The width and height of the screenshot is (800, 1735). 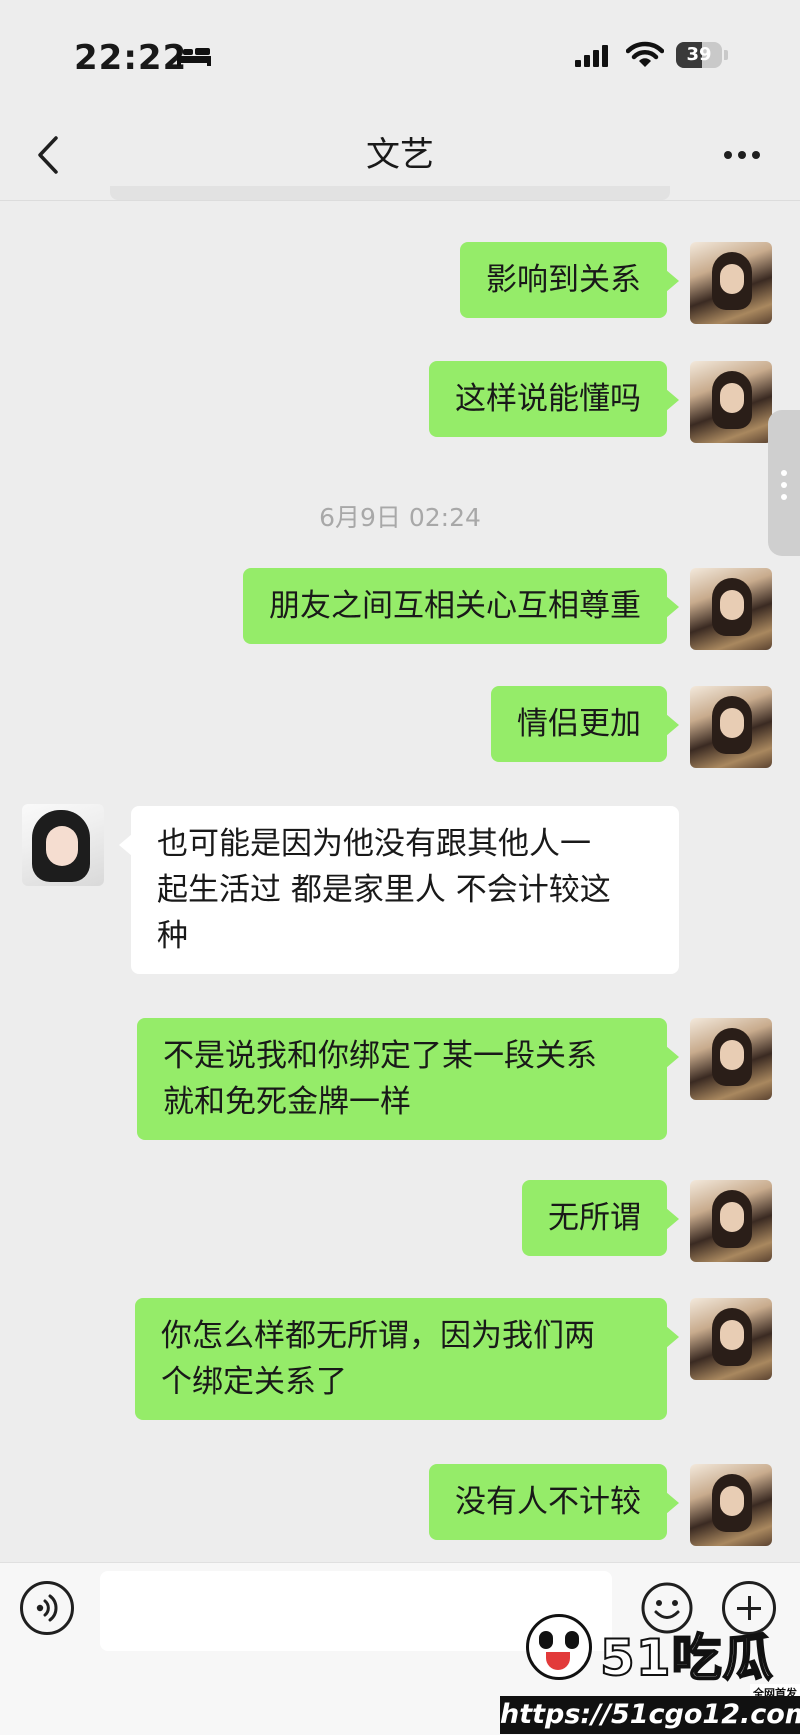 What do you see at coordinates (554, 1502) in the screenshot?
I see `message-bubble: 没有人不计较` at bounding box center [554, 1502].